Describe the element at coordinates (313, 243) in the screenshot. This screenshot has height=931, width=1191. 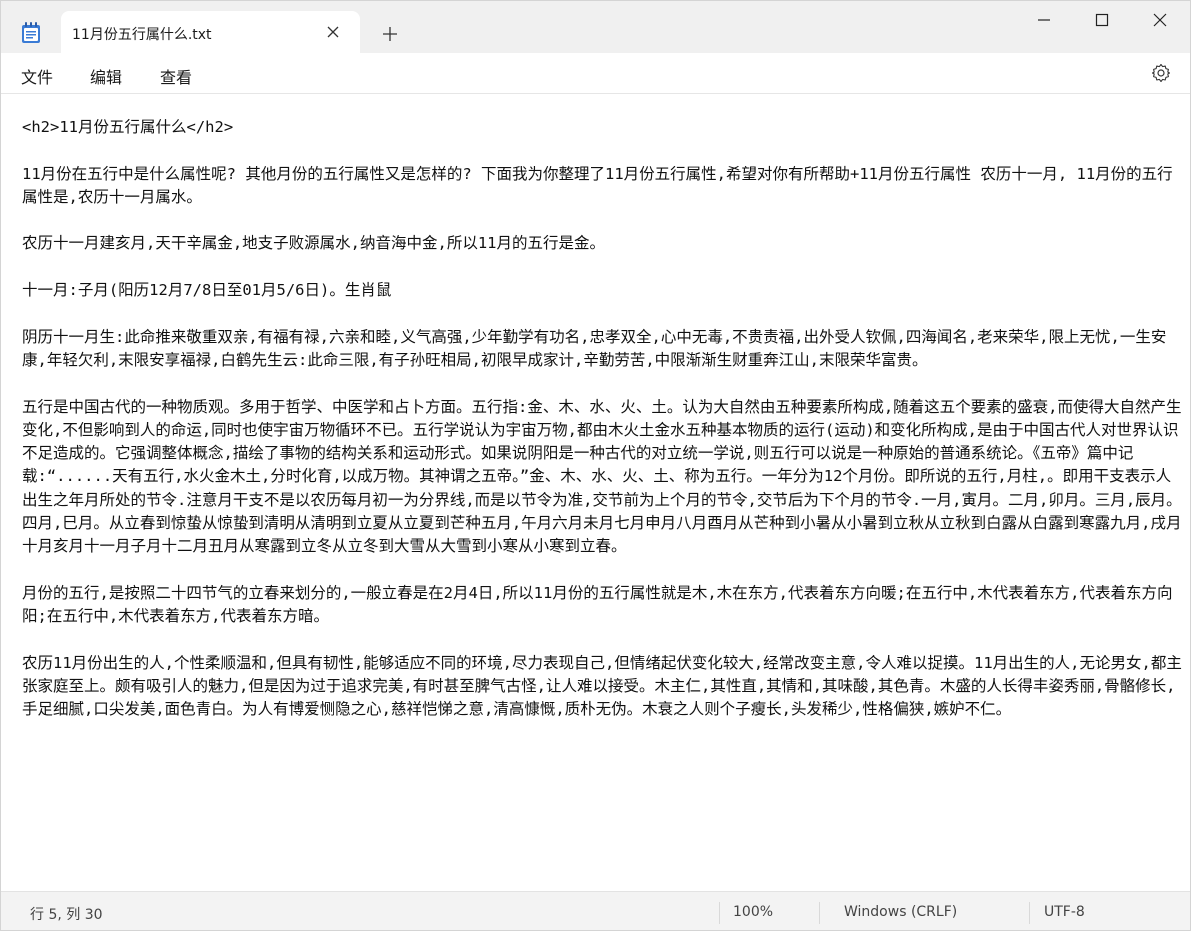
I see `paragraph: 农历十一月建亥月,天干辛属金,地支子败源属水,纳音海中金,所以11月的五行是金。` at that location.